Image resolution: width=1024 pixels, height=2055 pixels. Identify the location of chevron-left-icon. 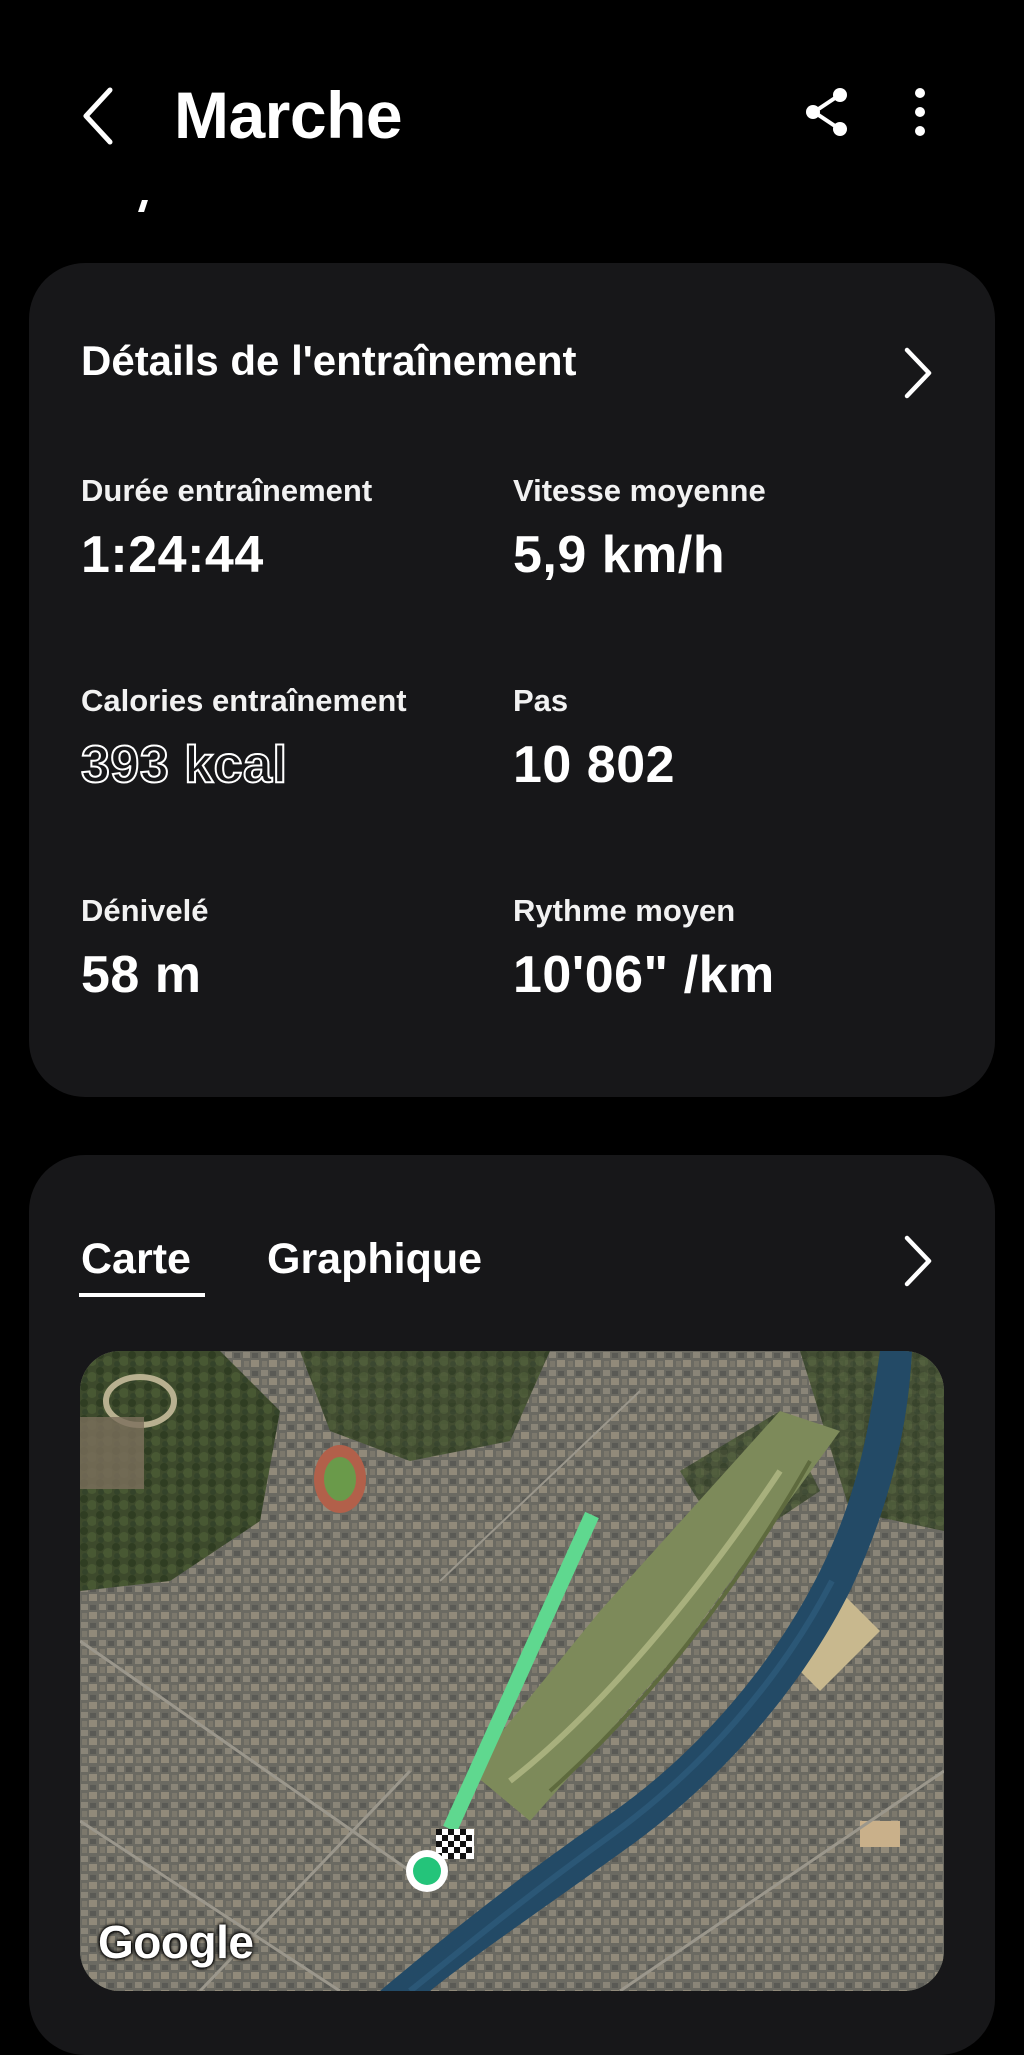
(98, 116).